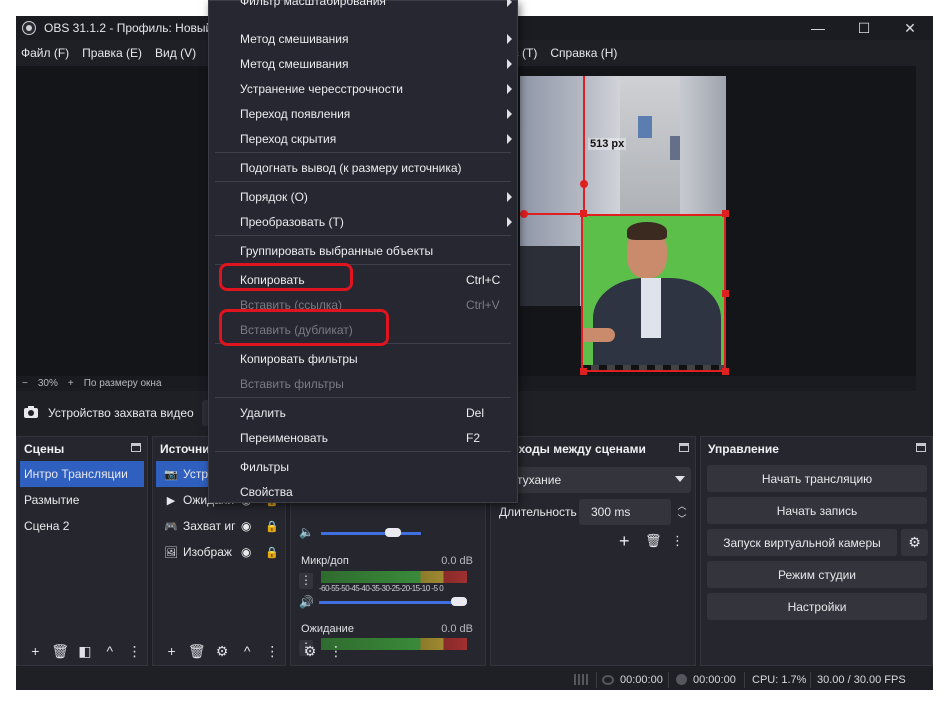 This screenshot has width=950, height=706. Describe the element at coordinates (82, 526) in the screenshot. I see `scene-item: Сцена 2` at that location.